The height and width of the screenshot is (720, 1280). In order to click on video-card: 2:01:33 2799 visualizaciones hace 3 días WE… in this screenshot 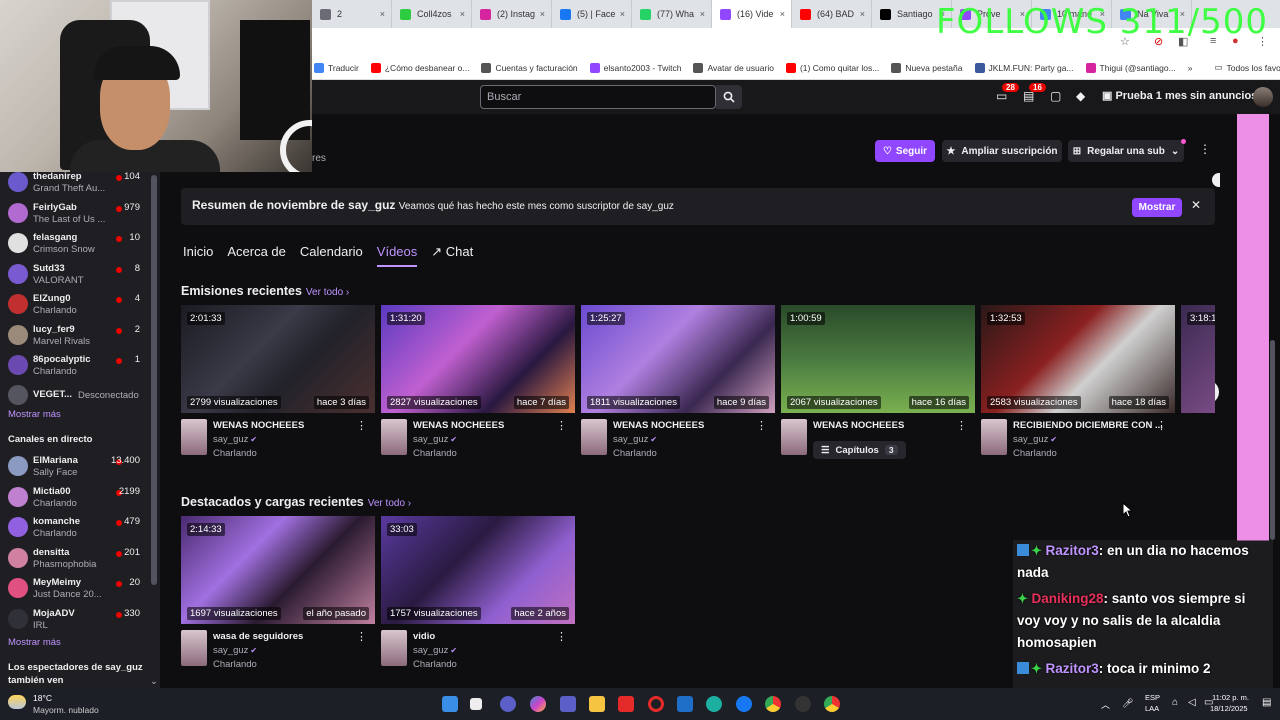, I will do `click(278, 385)`.